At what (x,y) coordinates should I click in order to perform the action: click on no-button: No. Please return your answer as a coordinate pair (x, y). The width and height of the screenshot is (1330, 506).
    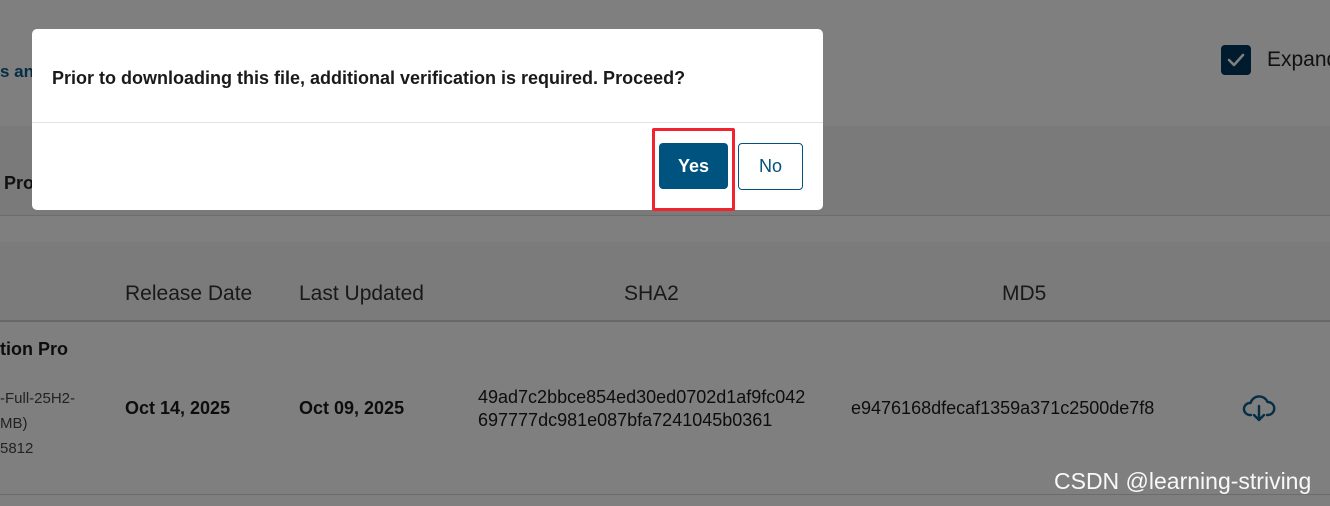
    Looking at the image, I should click on (770, 166).